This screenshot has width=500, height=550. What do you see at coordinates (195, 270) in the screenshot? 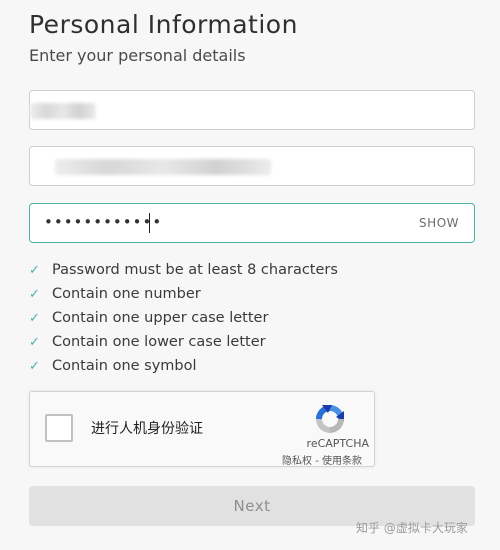
I see `rule-text: Password must be at least 8 characters` at bounding box center [195, 270].